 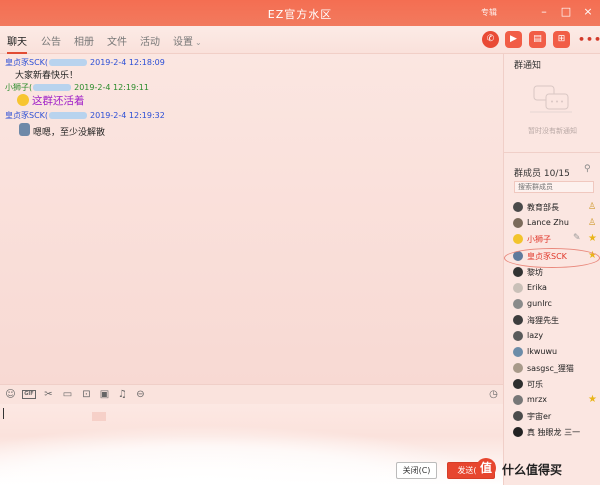 What do you see at coordinates (104, 394) in the screenshot?
I see `image-icon: ▣` at bounding box center [104, 394].